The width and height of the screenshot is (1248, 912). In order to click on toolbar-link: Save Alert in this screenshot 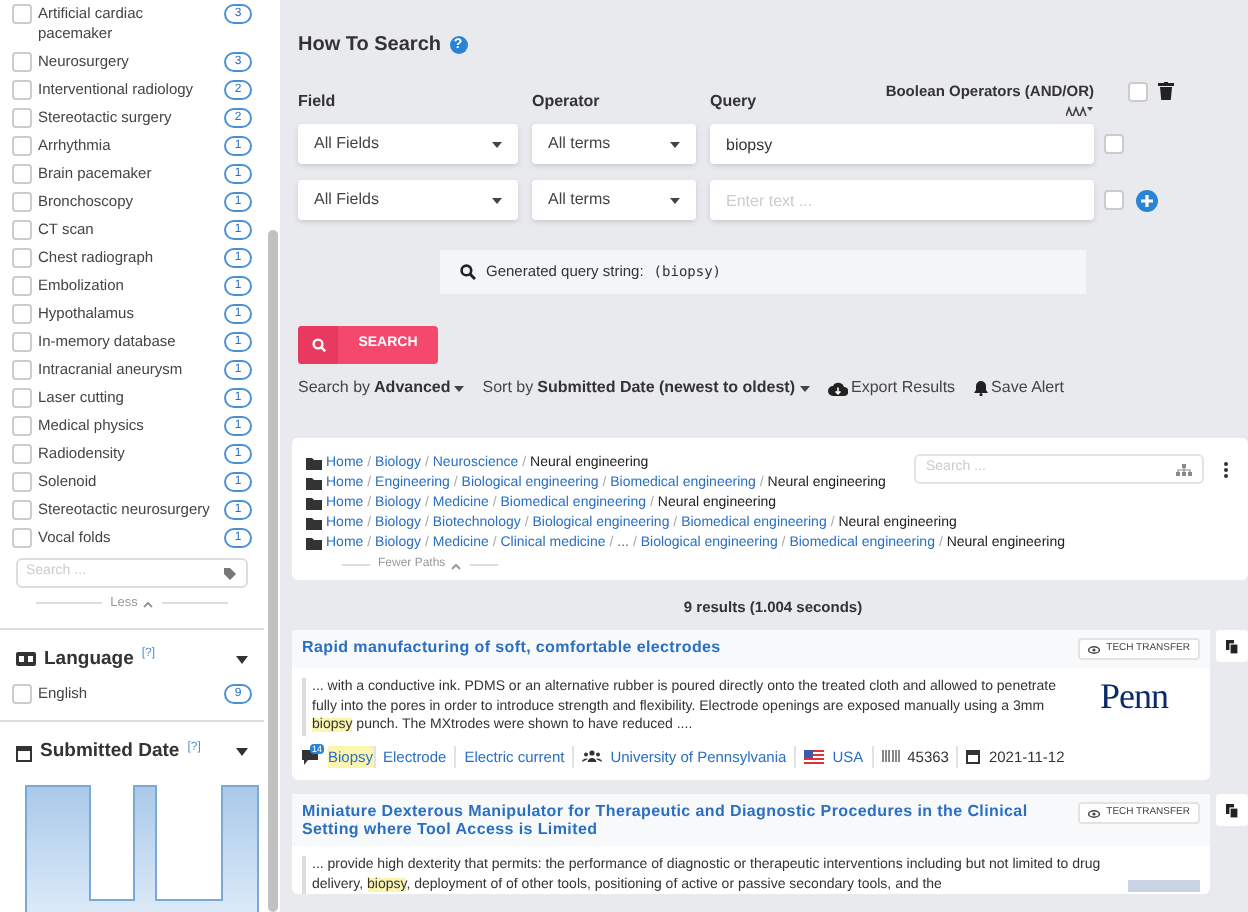, I will do `click(1019, 388)`.